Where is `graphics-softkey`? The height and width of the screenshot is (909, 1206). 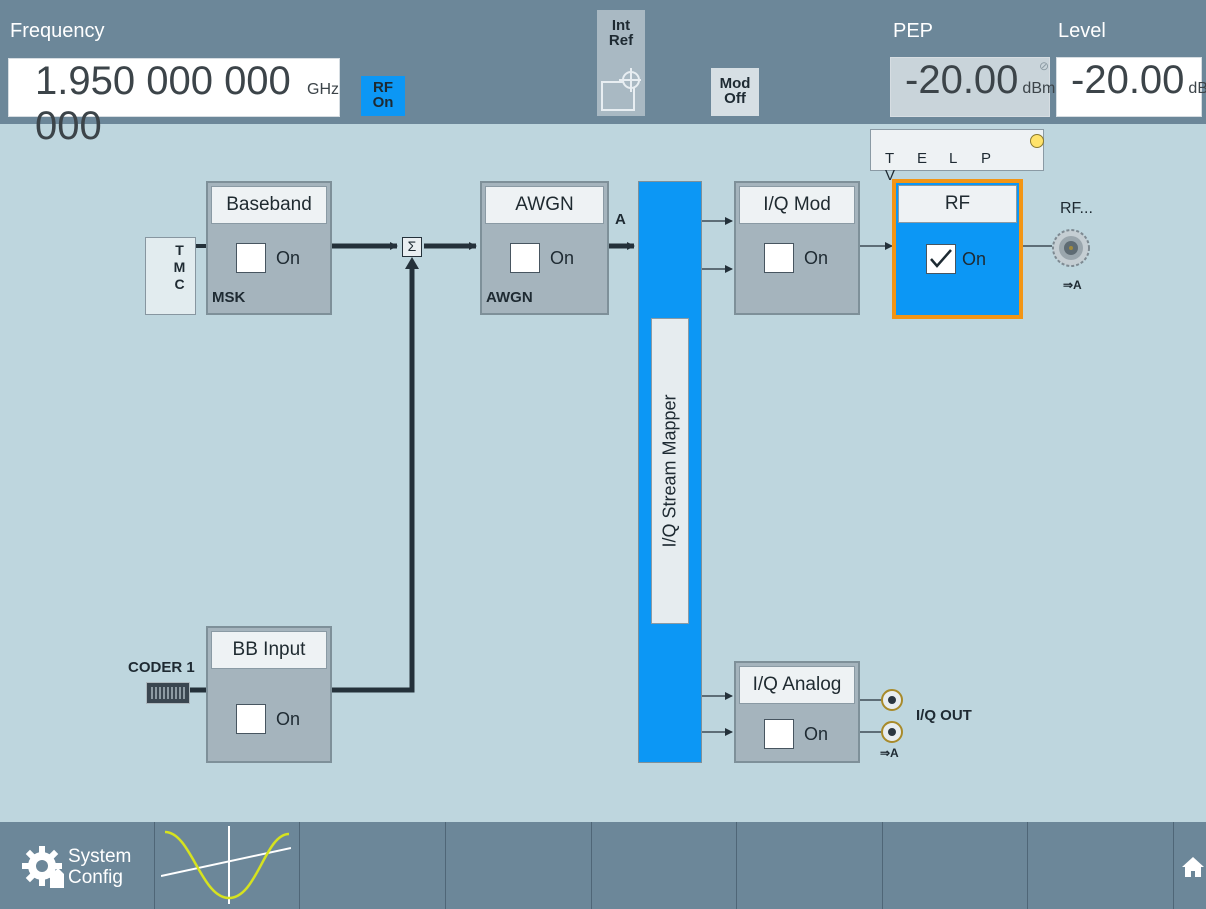
graphics-softkey is located at coordinates (226, 865).